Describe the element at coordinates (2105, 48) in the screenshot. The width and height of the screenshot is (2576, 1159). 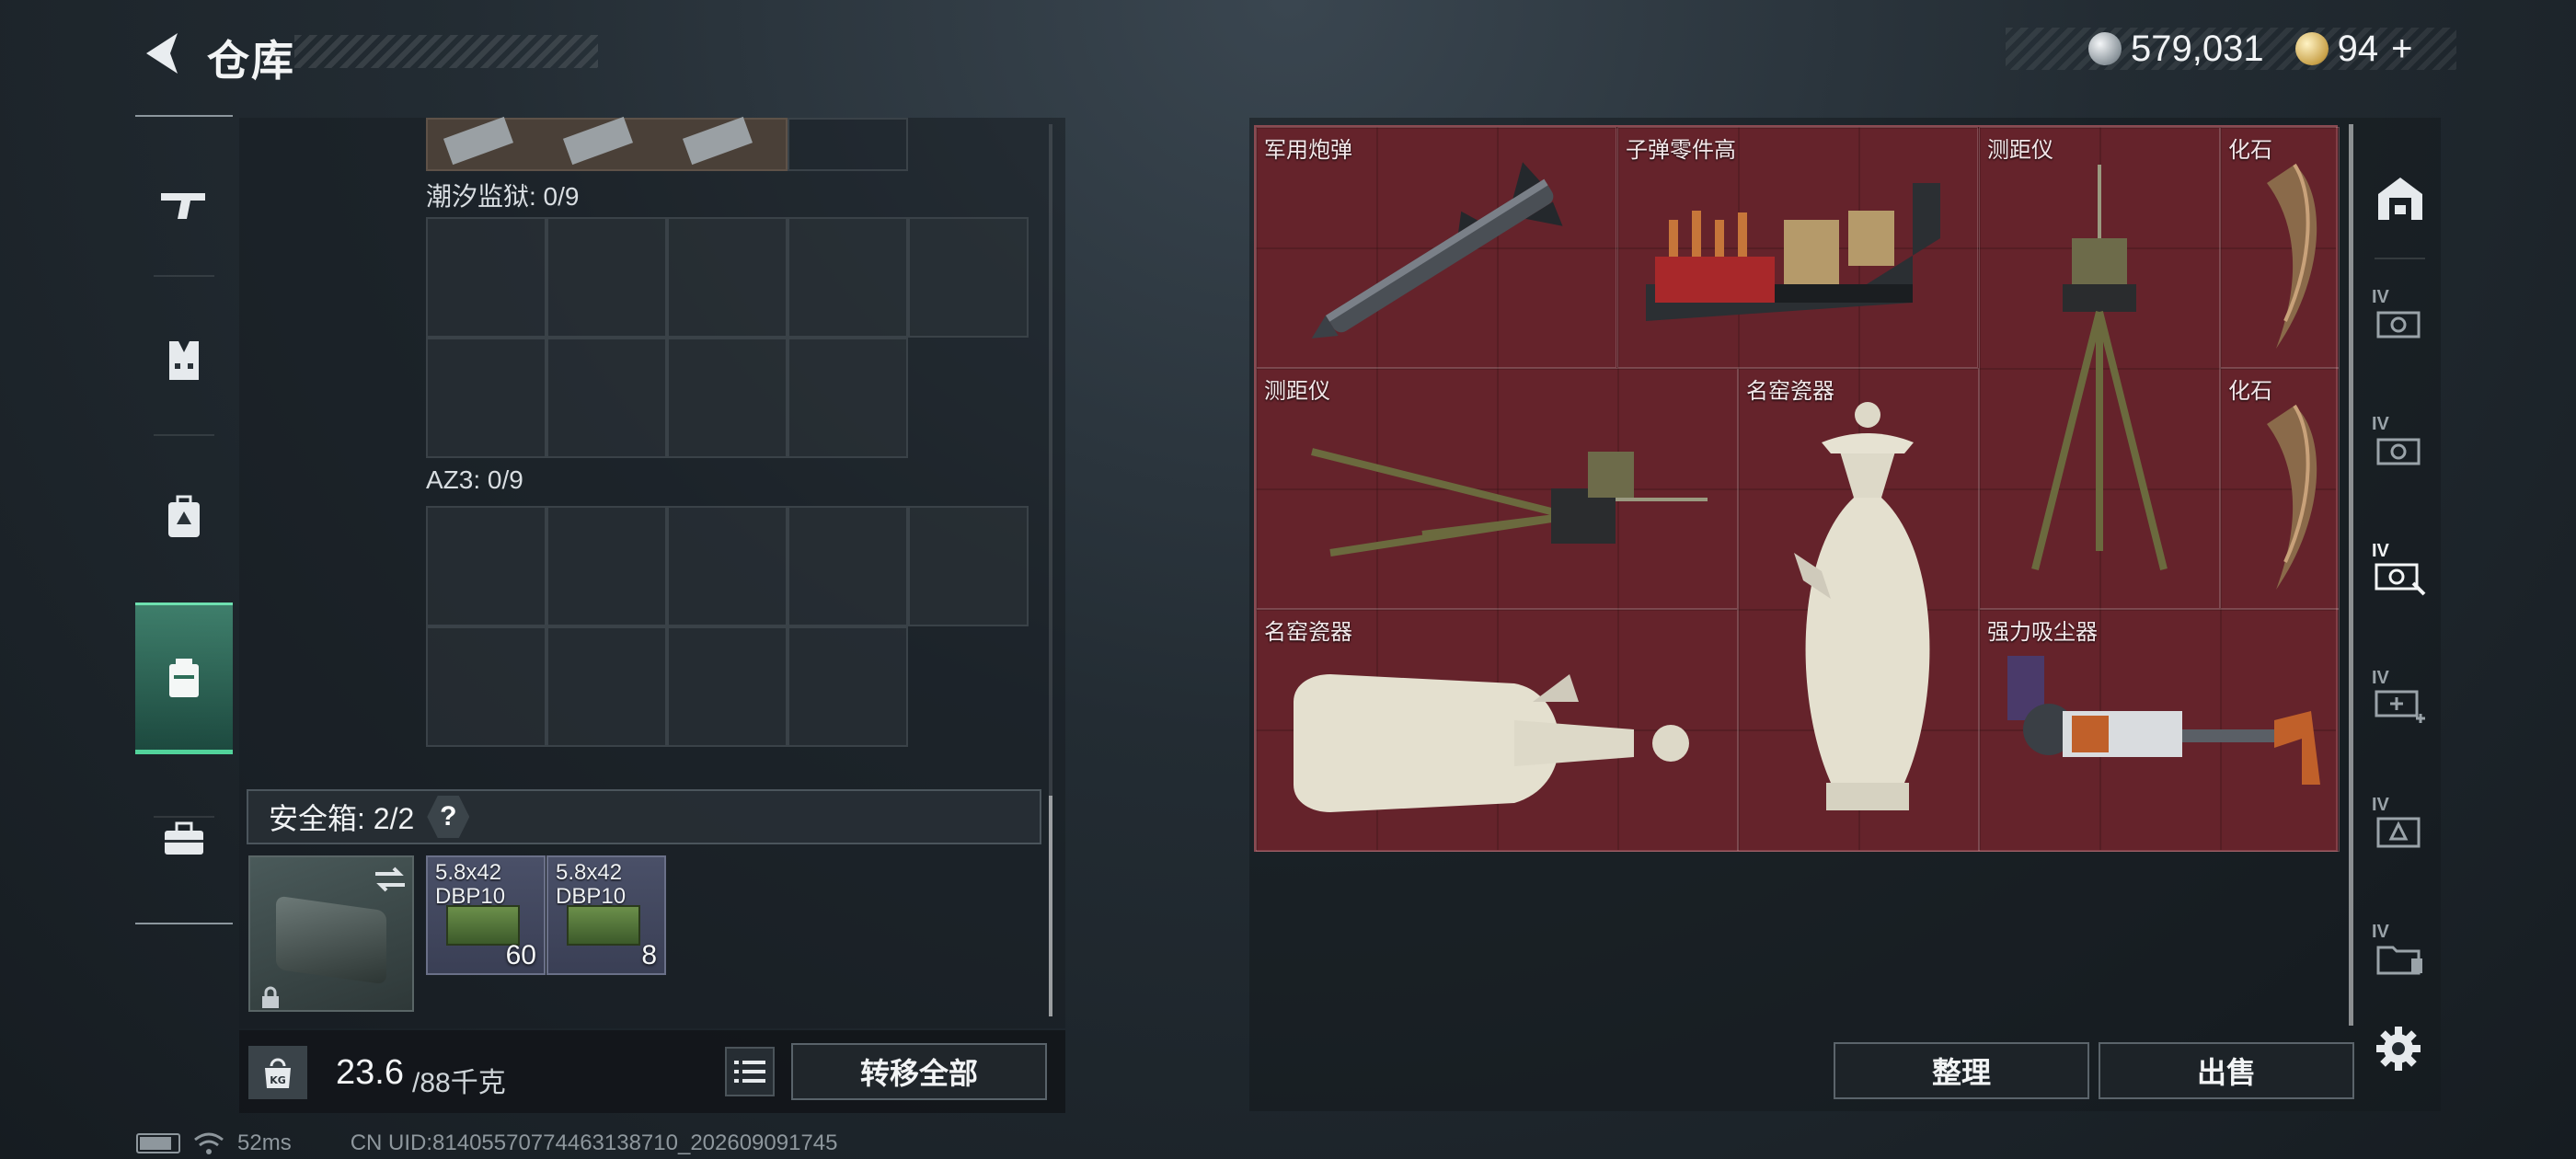
I see `silver-coin-icon` at that location.